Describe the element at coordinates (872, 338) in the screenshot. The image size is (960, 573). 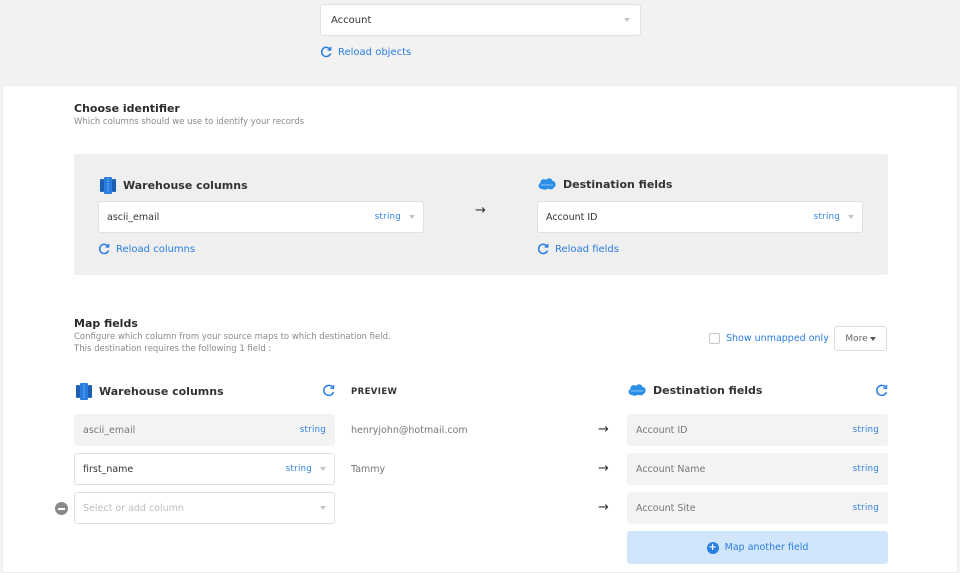
I see `caret-down-icon` at that location.